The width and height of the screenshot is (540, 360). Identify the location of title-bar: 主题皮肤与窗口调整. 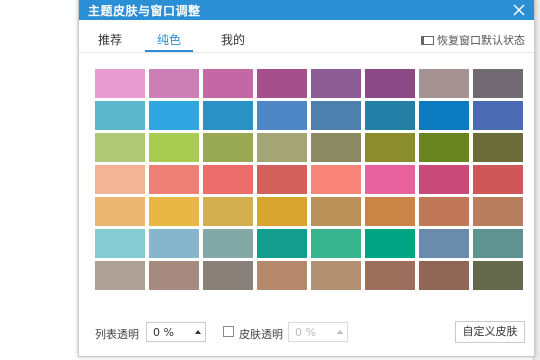
(306, 10).